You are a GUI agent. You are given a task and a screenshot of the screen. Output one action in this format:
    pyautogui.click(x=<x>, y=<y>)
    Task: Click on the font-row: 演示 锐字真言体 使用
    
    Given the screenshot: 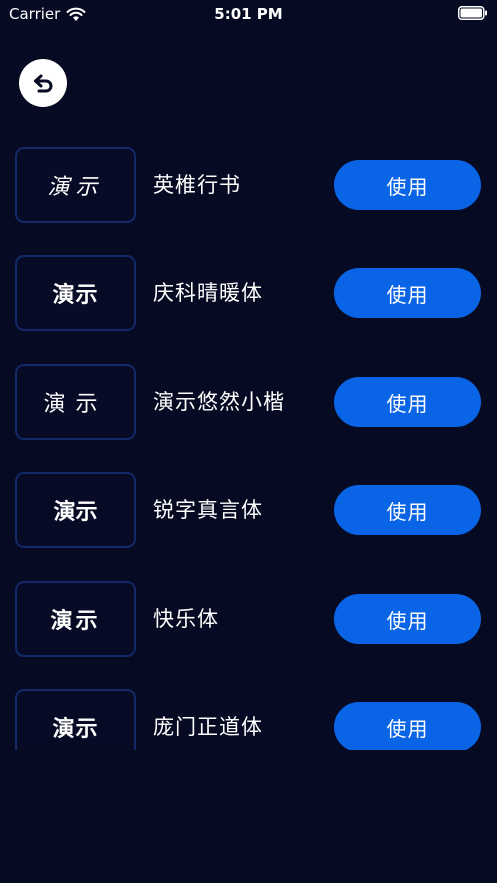 What is the action you would take?
    pyautogui.click(x=248, y=510)
    